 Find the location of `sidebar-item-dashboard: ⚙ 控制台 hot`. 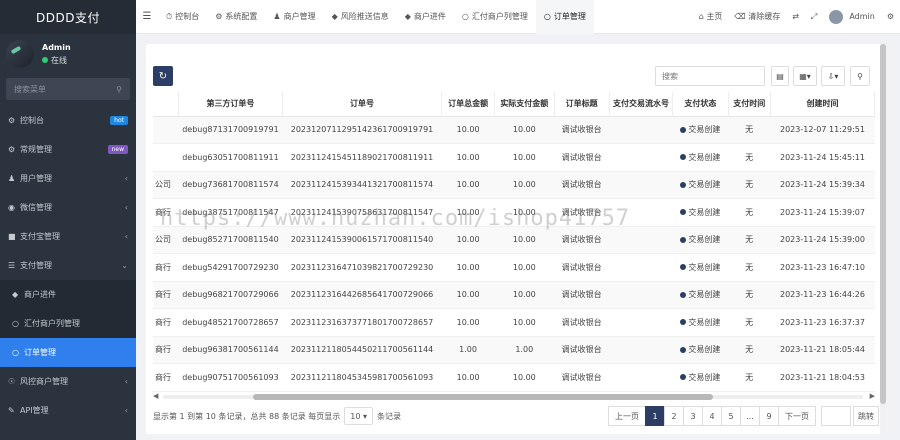

sidebar-item-dashboard: ⚙ 控制台 hot is located at coordinates (68, 120).